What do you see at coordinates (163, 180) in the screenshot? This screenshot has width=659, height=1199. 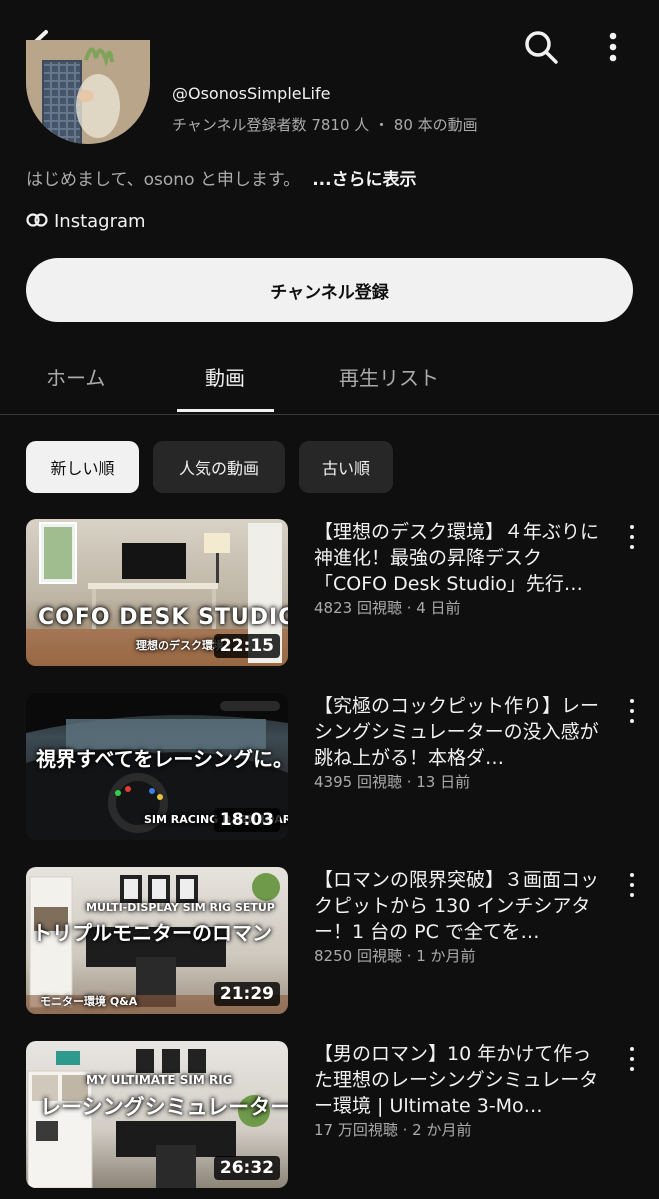 I see `description-text: はじめまして、osono と申します。` at bounding box center [163, 180].